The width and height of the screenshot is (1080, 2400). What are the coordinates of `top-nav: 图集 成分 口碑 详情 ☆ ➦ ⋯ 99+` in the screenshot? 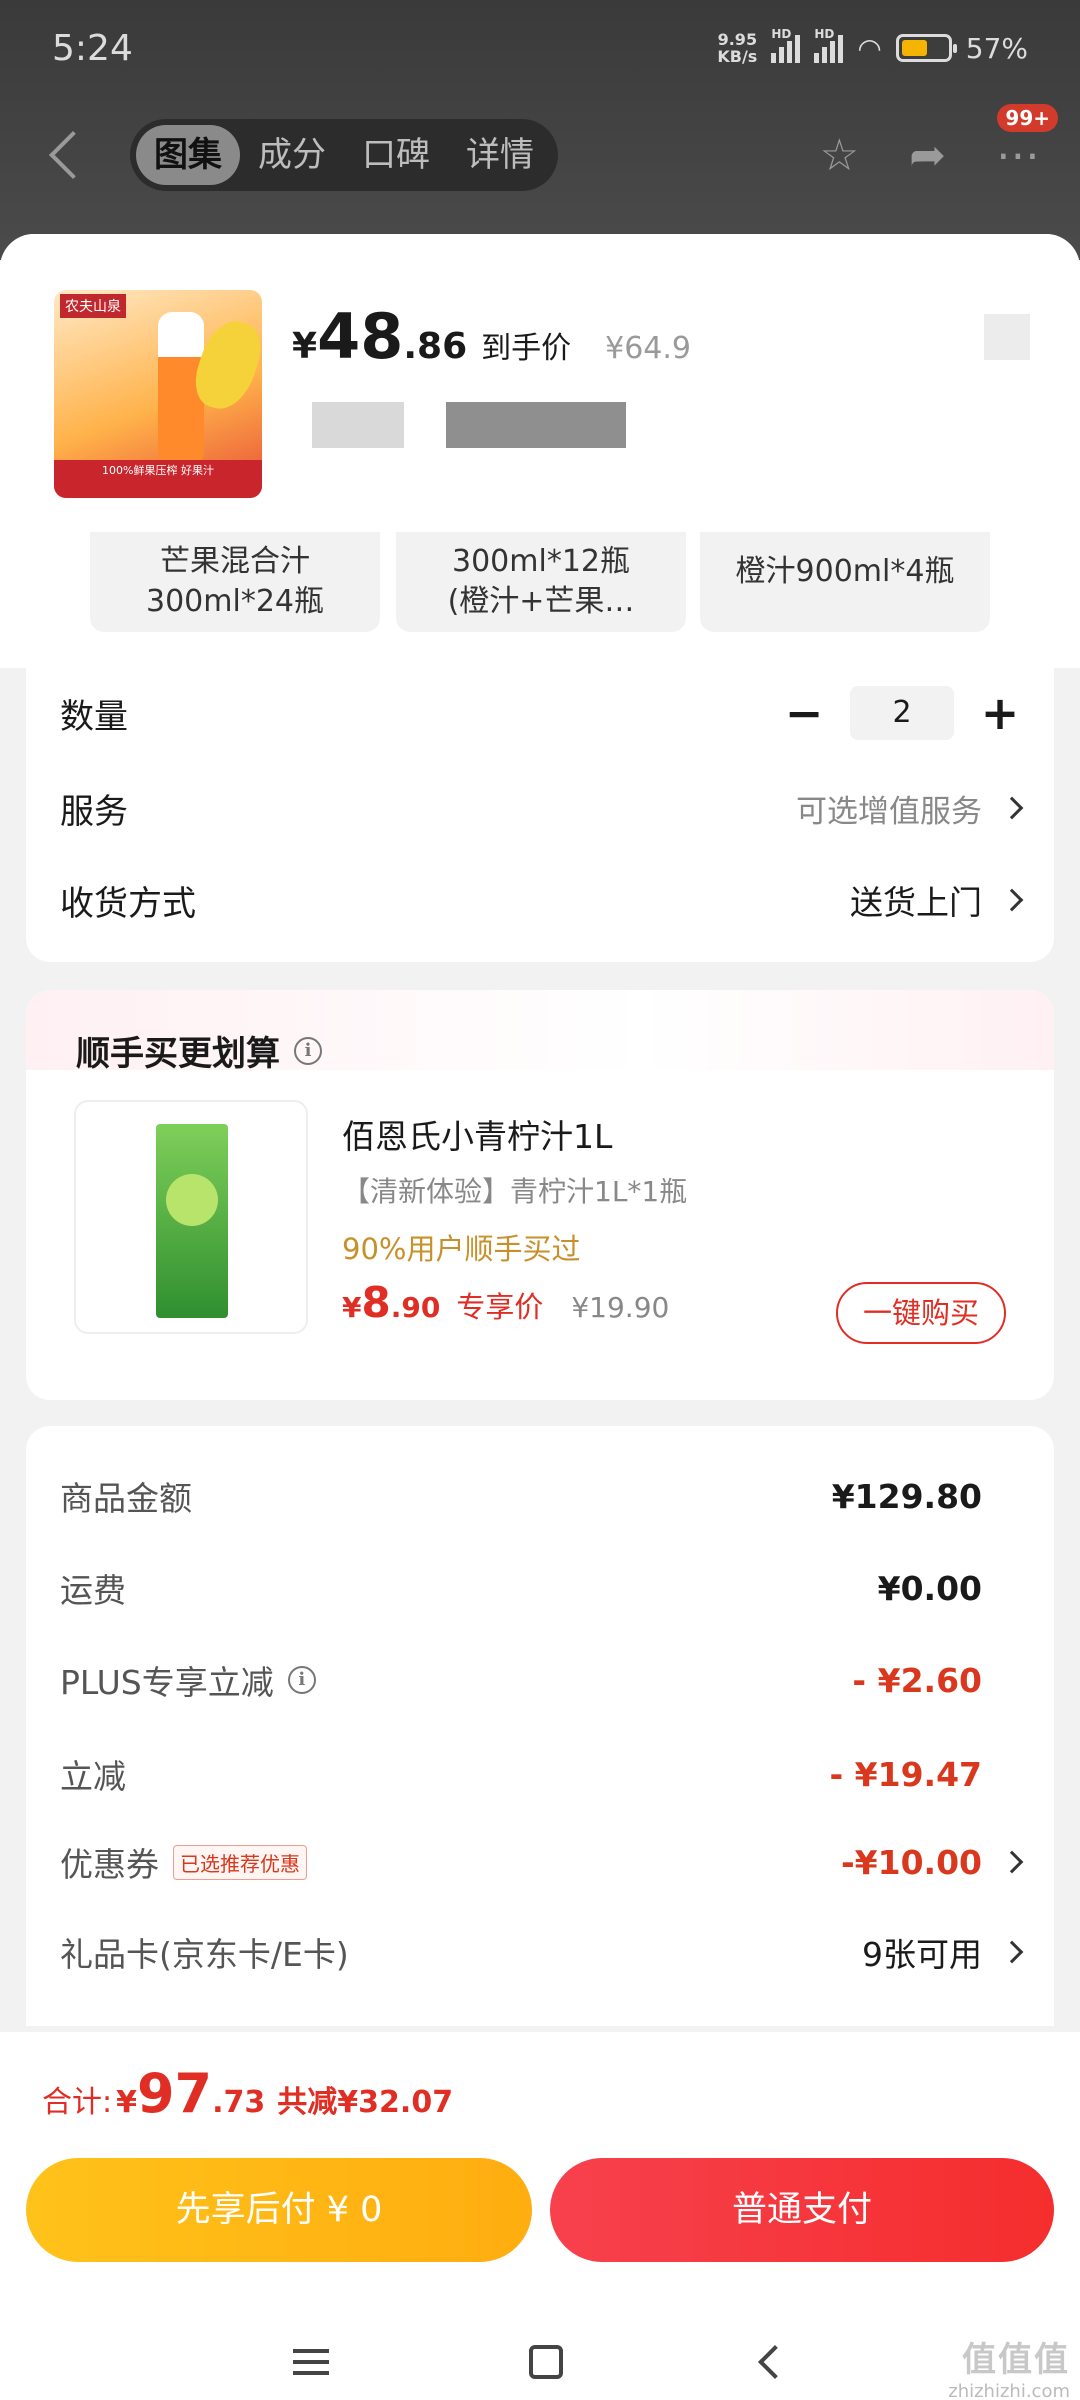 It's located at (540, 151).